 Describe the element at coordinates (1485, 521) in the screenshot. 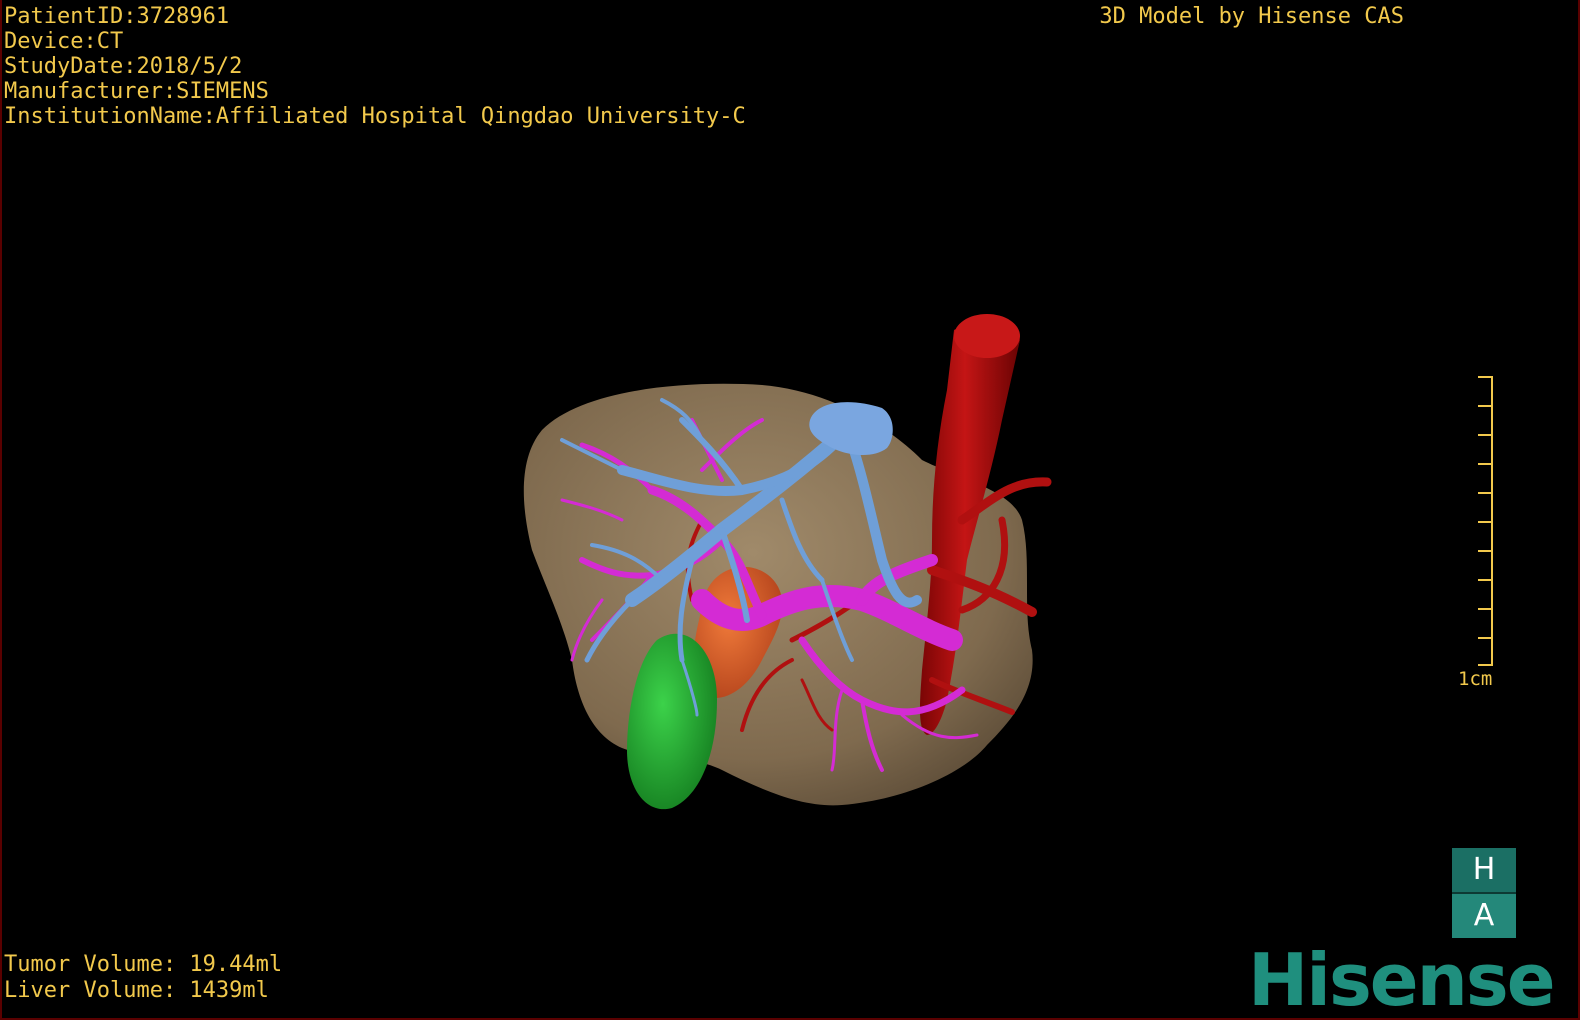

I see `scale-bar` at that location.